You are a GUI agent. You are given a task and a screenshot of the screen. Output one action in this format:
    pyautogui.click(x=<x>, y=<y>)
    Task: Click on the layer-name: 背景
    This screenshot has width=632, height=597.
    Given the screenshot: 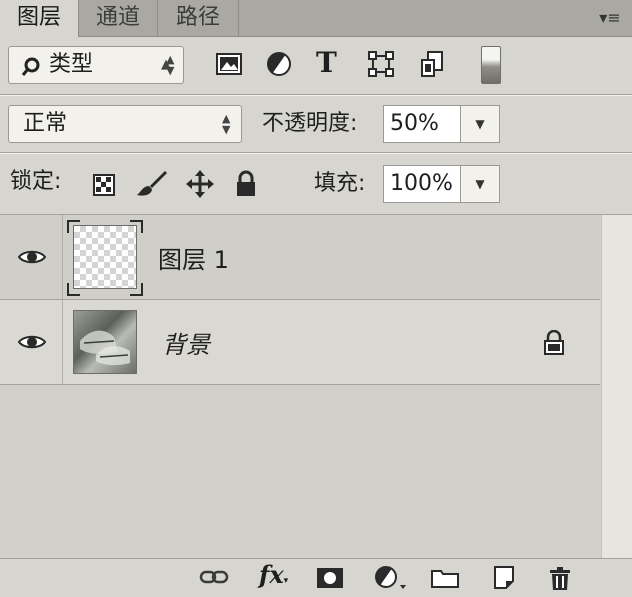 What is the action you would take?
    pyautogui.click(x=186, y=345)
    